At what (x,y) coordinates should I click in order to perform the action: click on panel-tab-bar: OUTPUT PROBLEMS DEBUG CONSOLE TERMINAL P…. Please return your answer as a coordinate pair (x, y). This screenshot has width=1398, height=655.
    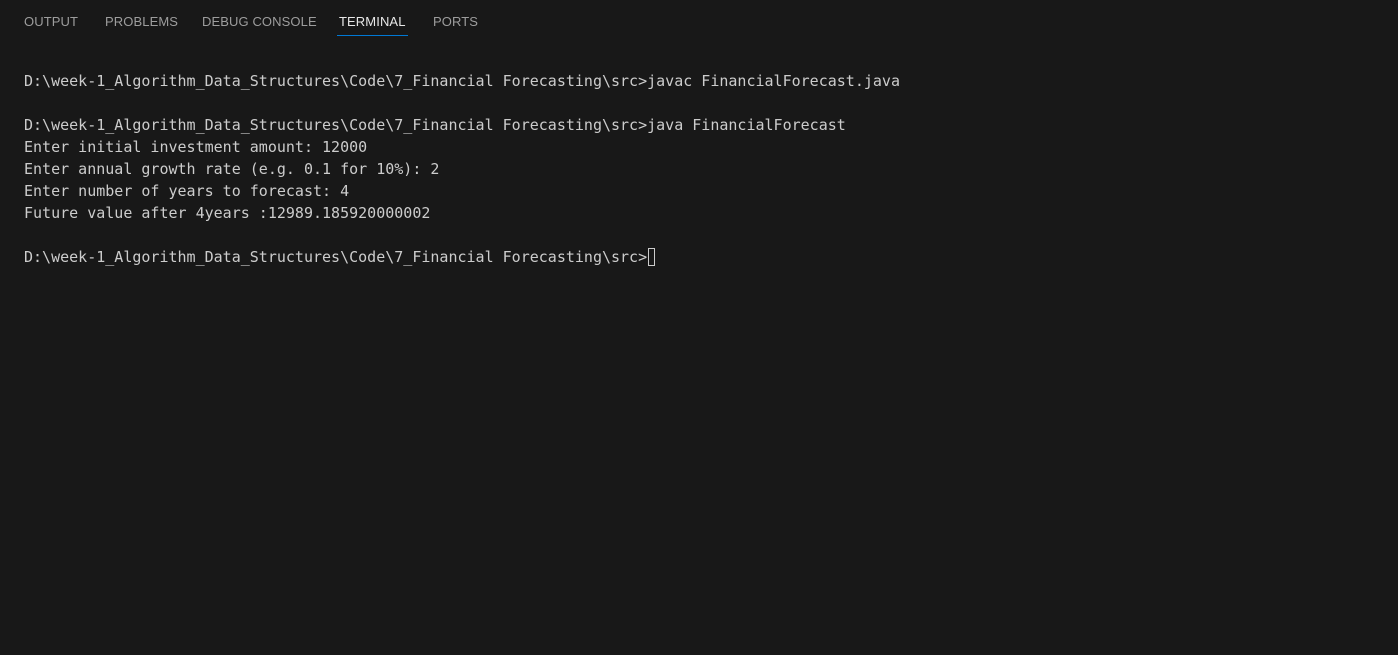
    Looking at the image, I should click on (699, 22).